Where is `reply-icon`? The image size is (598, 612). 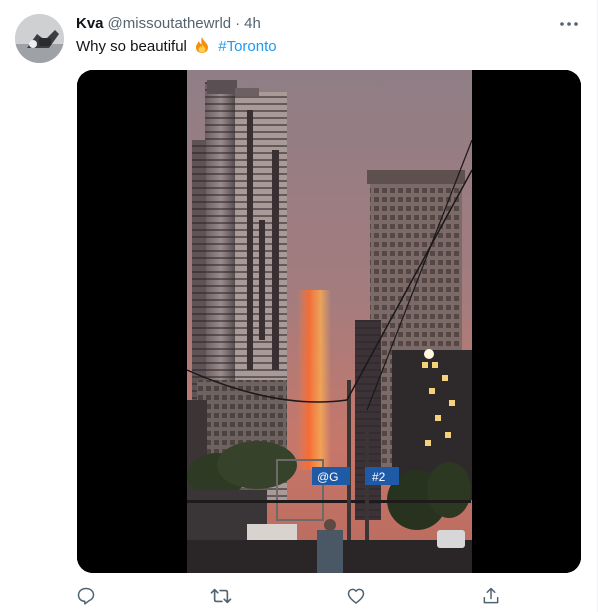
reply-icon is located at coordinates (86, 598).